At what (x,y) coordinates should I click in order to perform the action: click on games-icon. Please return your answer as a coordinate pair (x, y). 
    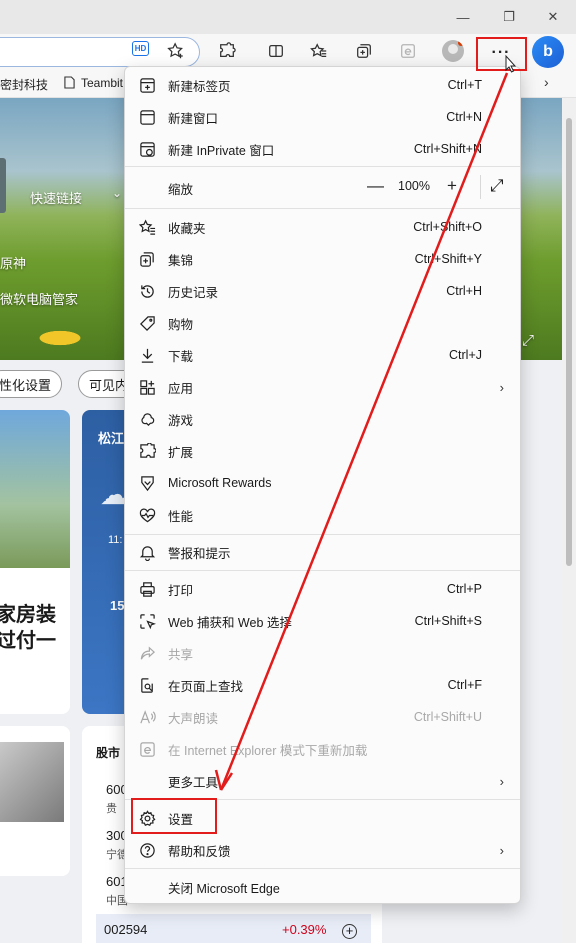
    Looking at the image, I should click on (147, 419).